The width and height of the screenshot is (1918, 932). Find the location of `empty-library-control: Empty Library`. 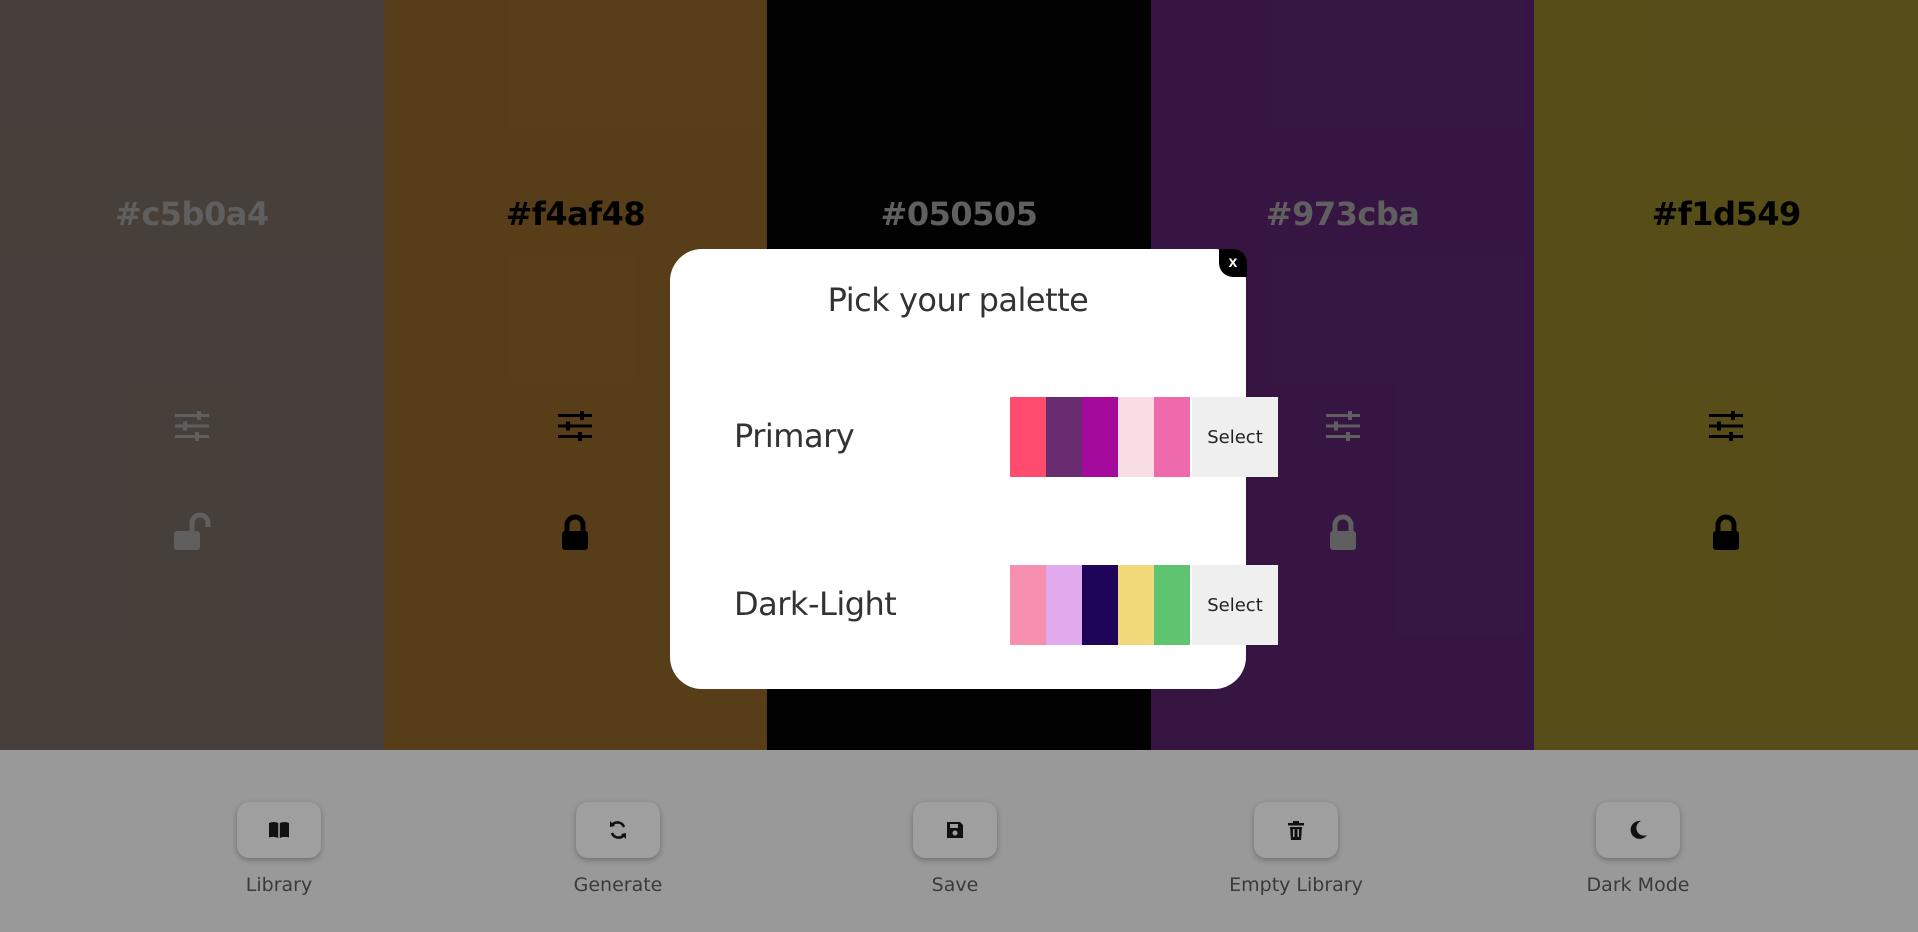

empty-library-control: Empty Library is located at coordinates (1296, 849).